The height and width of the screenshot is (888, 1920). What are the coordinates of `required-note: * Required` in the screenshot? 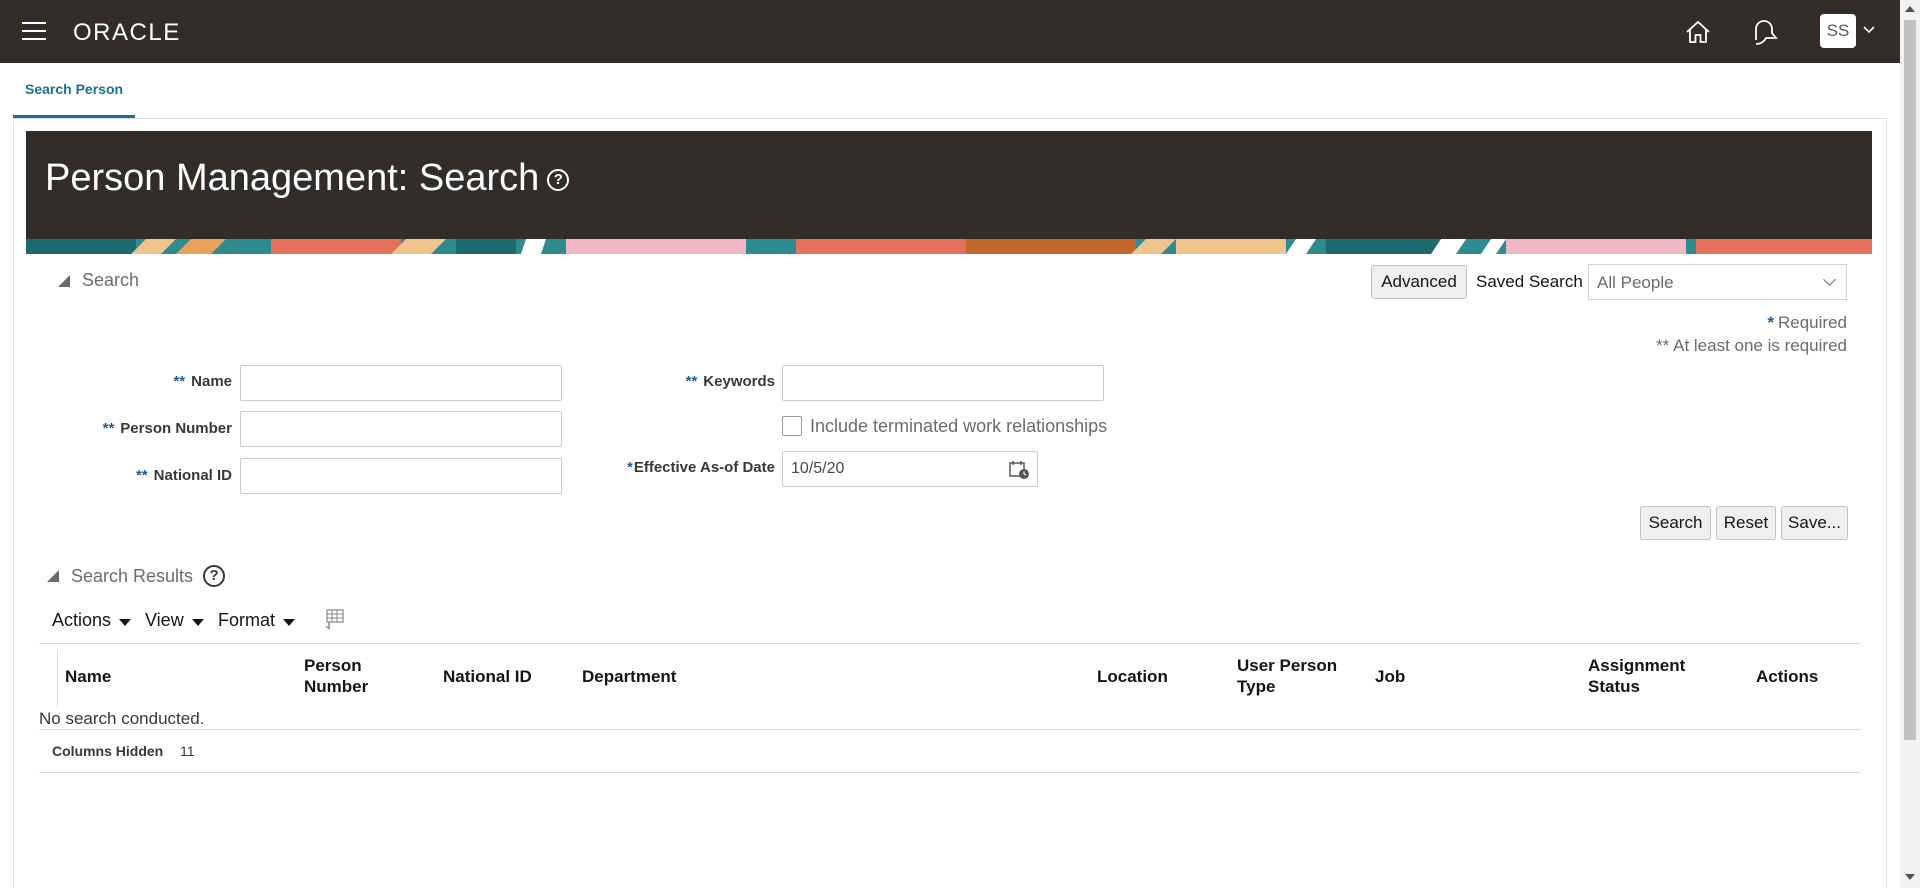 It's located at (1723, 323).